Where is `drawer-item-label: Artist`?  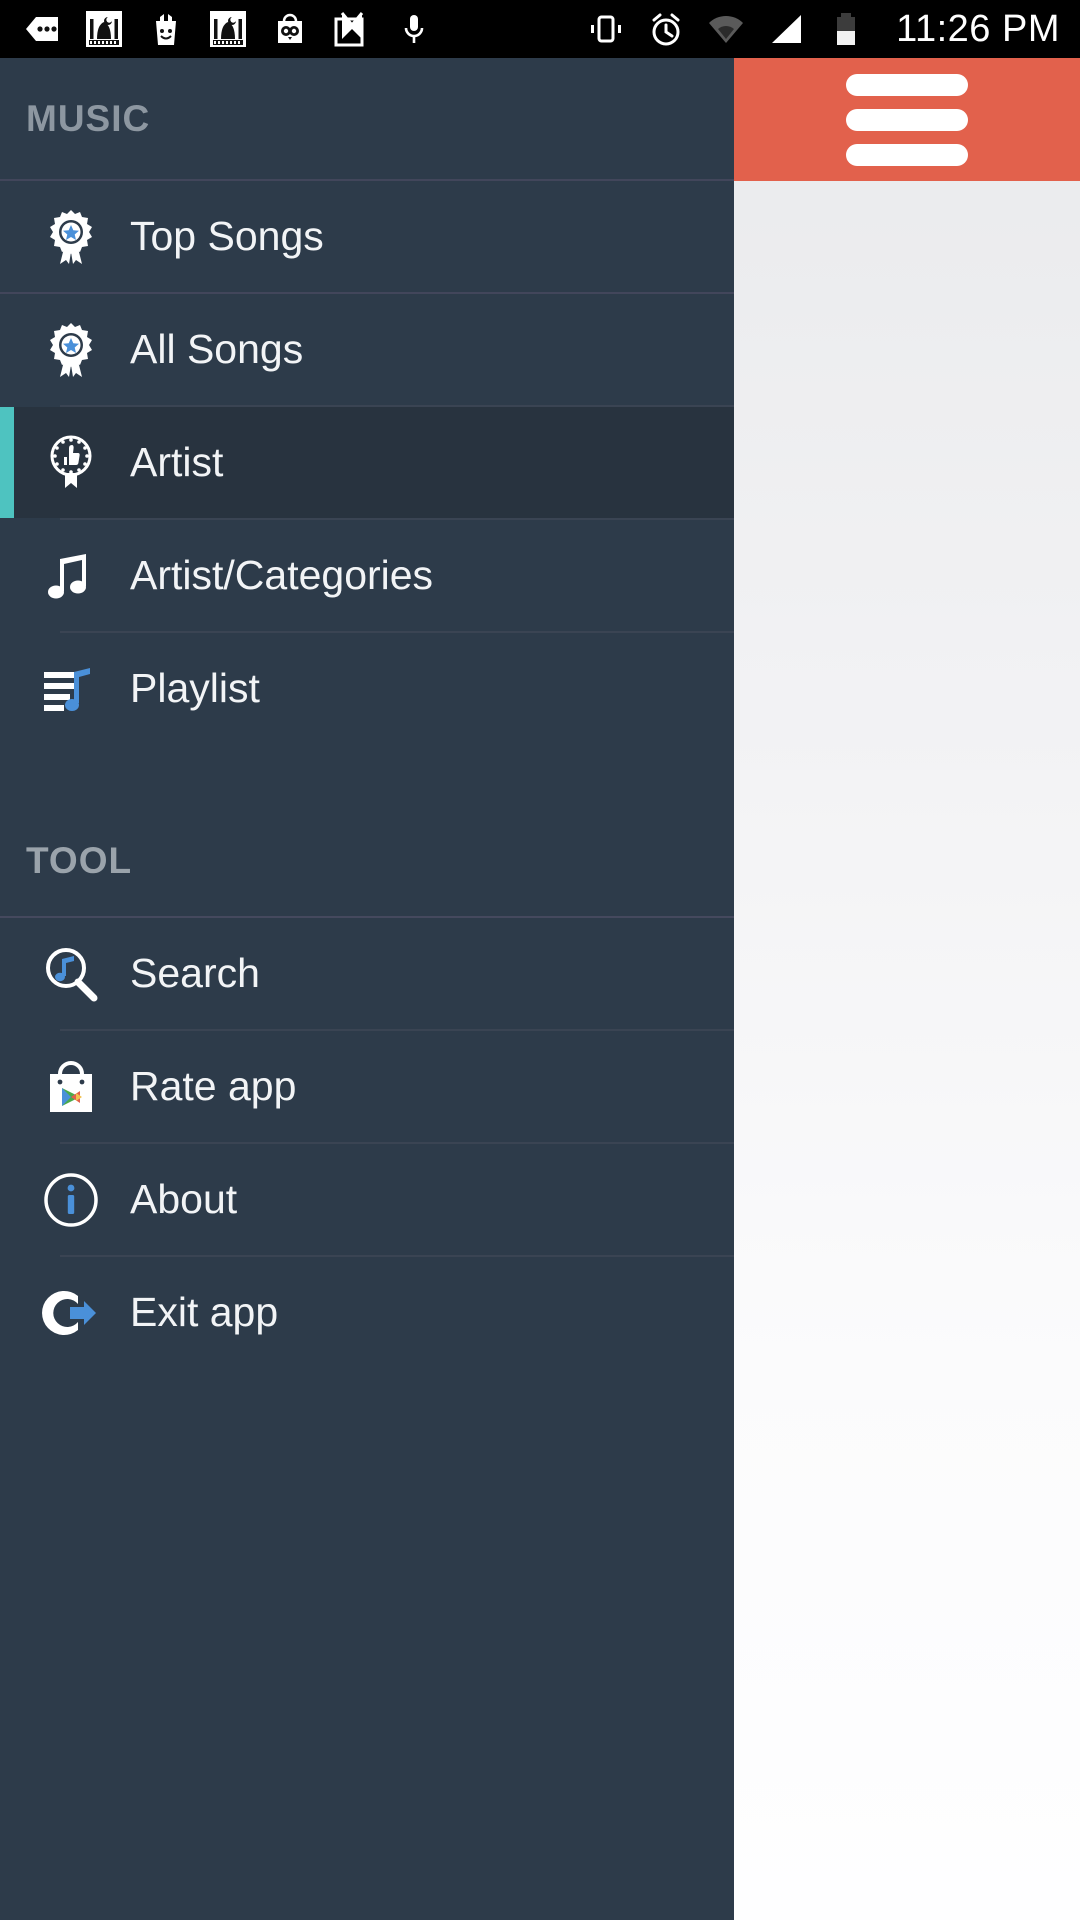 drawer-item-label: Artist is located at coordinates (177, 462).